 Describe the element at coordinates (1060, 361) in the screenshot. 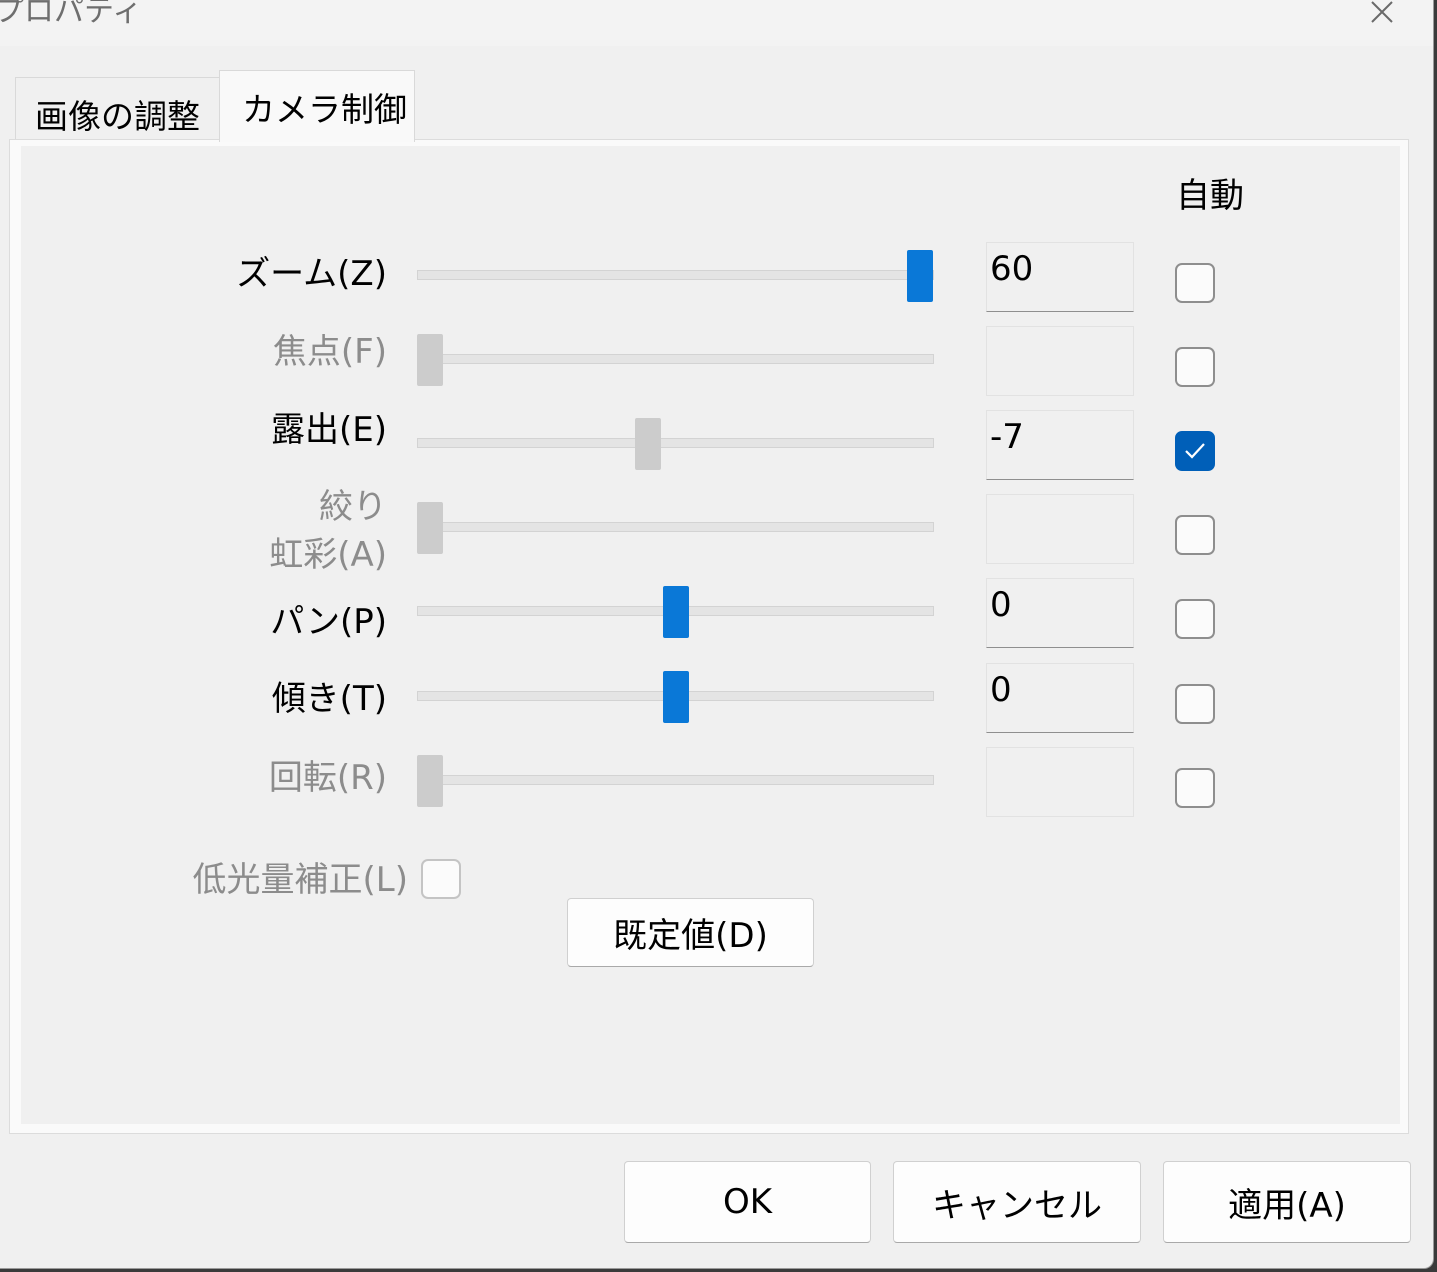

I see `focus-value-field` at that location.